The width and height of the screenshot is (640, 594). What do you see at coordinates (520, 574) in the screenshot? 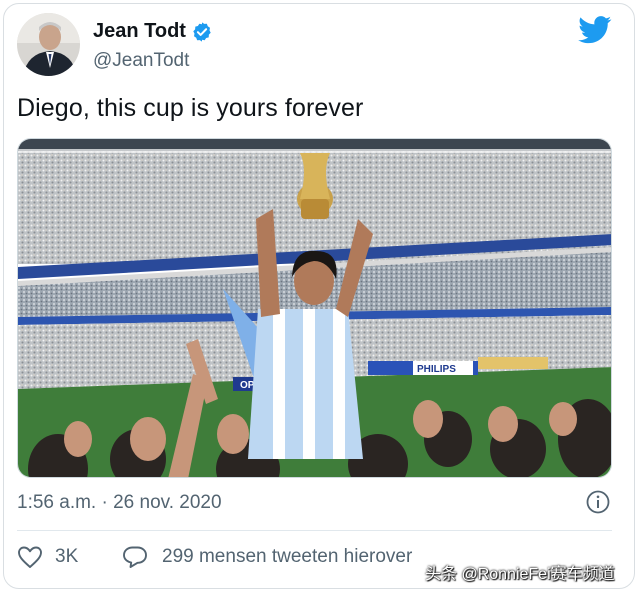
I see `watermark: 头条 @RonnieFei赛车频道` at bounding box center [520, 574].